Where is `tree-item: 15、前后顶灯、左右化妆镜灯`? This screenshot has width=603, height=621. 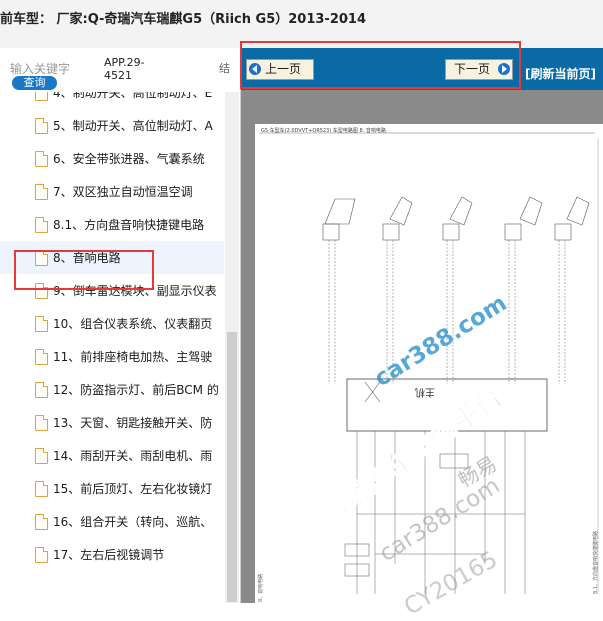
tree-item: 15、前后顶灯、左右化妆镜灯 is located at coordinates (112, 488).